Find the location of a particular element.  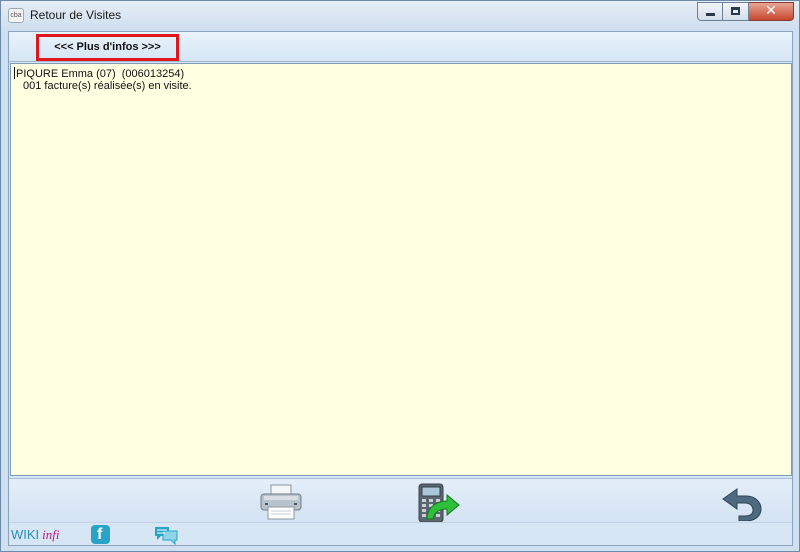

back-button is located at coordinates (741, 502).